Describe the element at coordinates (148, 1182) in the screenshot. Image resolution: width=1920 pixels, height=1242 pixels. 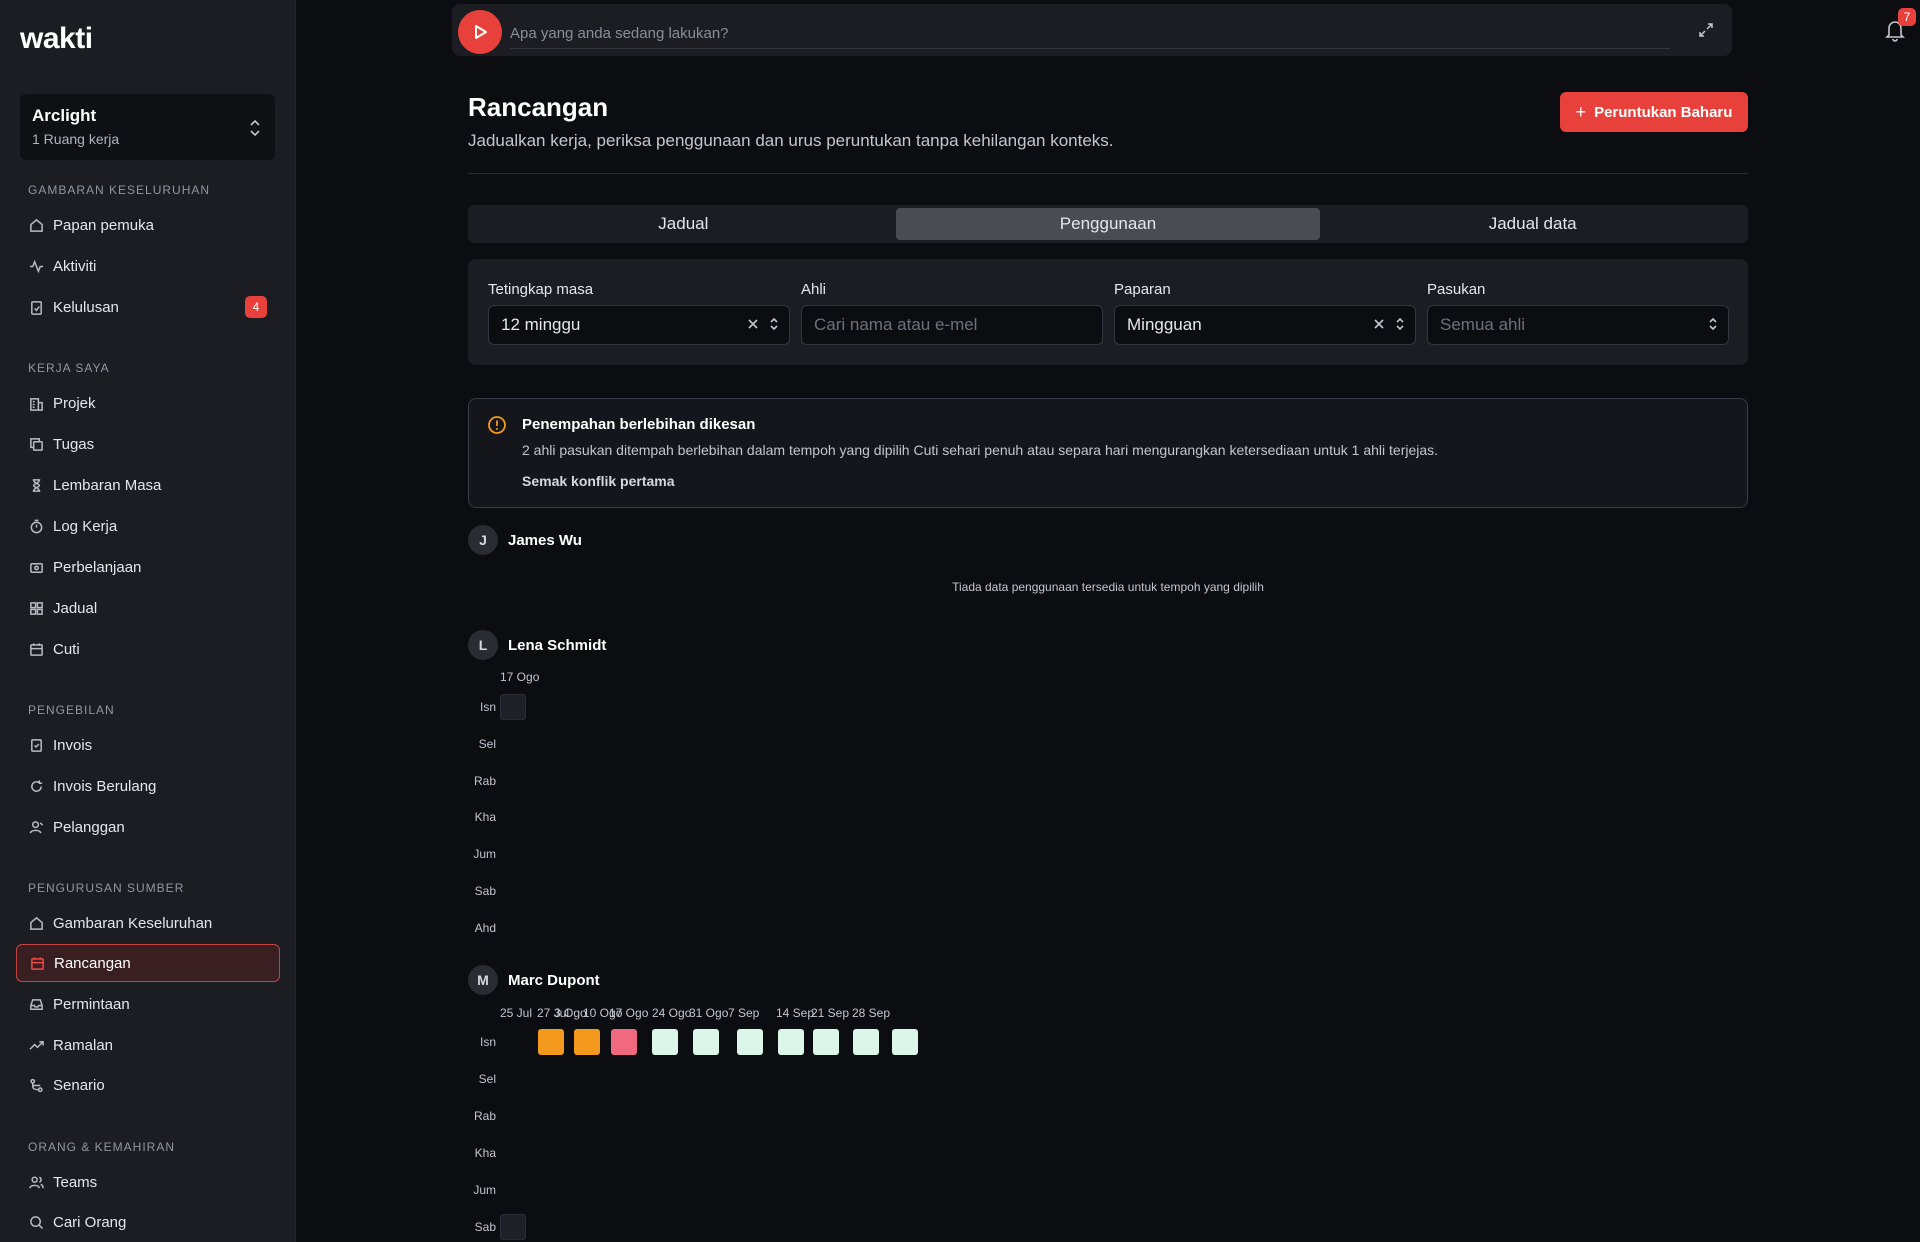
I see `sidebar-item-teams: Teams` at that location.